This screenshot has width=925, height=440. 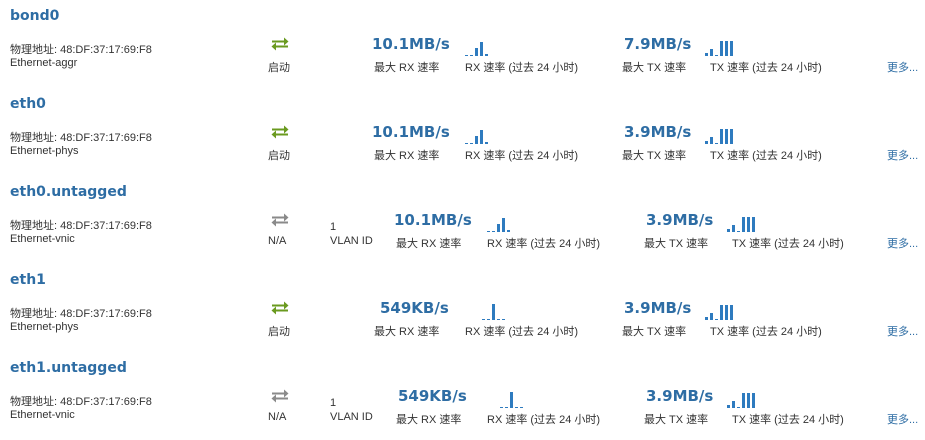 I want to click on gray-transfer-arrows-icon, so click(x=280, y=396).